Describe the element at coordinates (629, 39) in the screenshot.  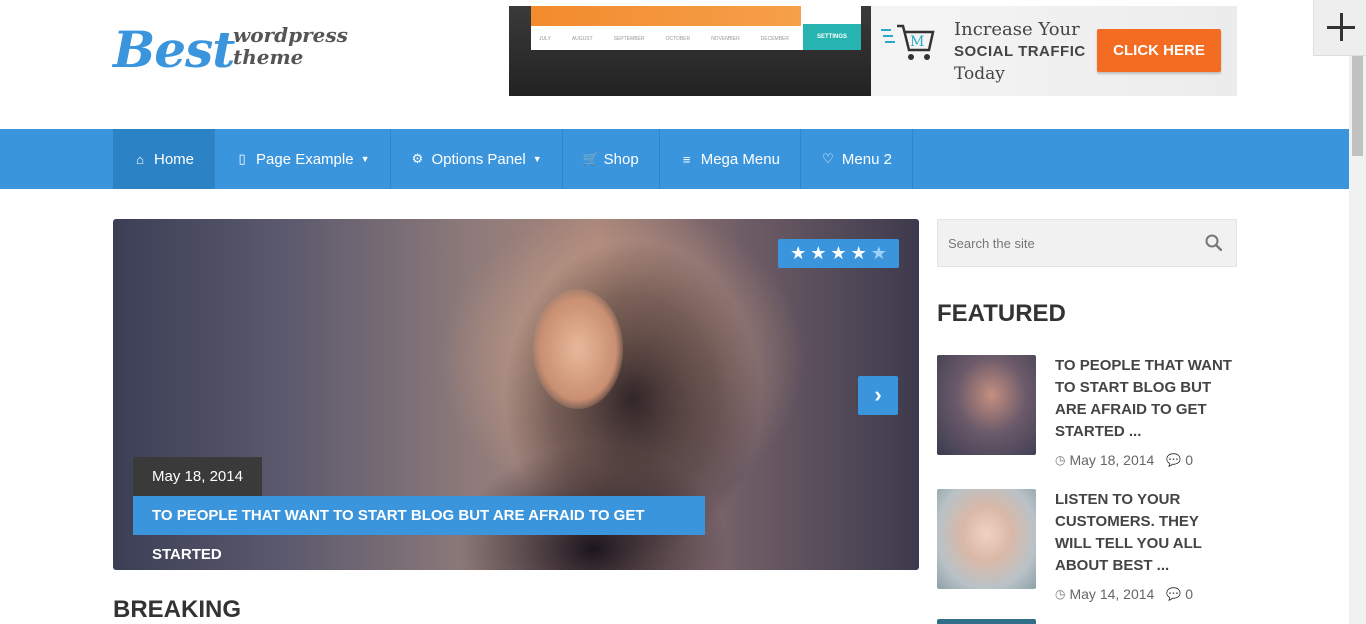
I see `banner-tick: SEPTEMBER` at that location.